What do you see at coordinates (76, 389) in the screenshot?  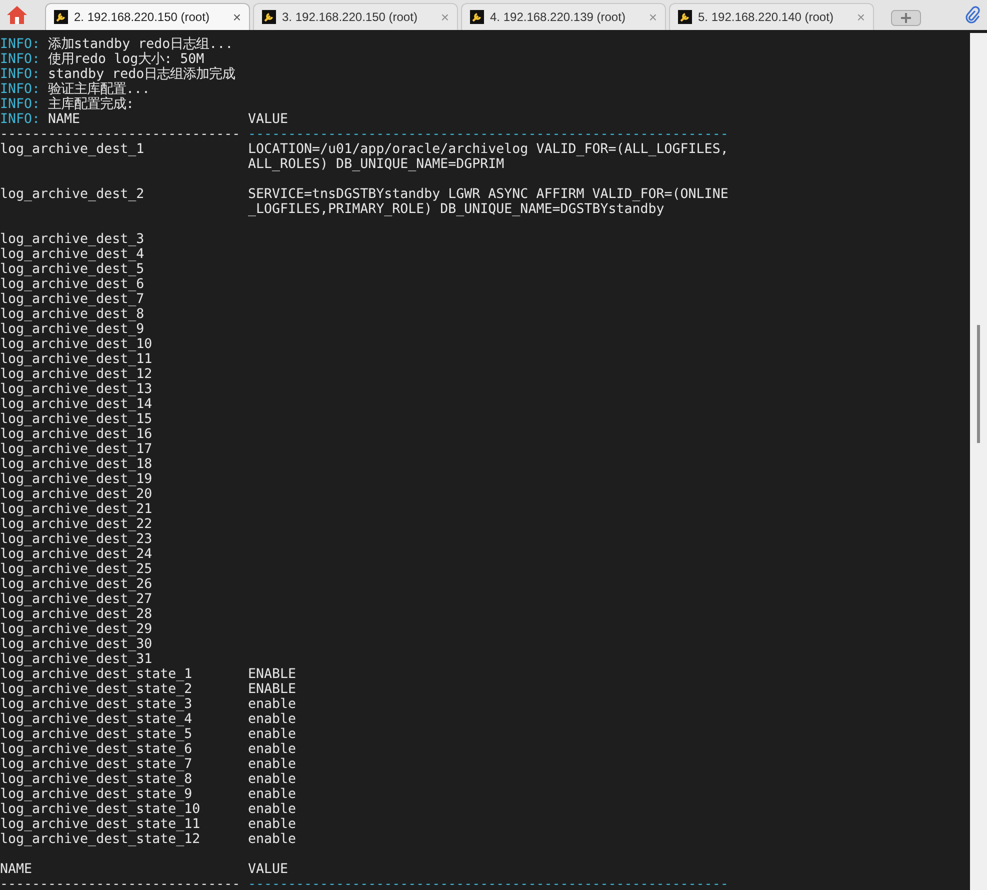 I see `parameter-name: log_archive_dest_13` at bounding box center [76, 389].